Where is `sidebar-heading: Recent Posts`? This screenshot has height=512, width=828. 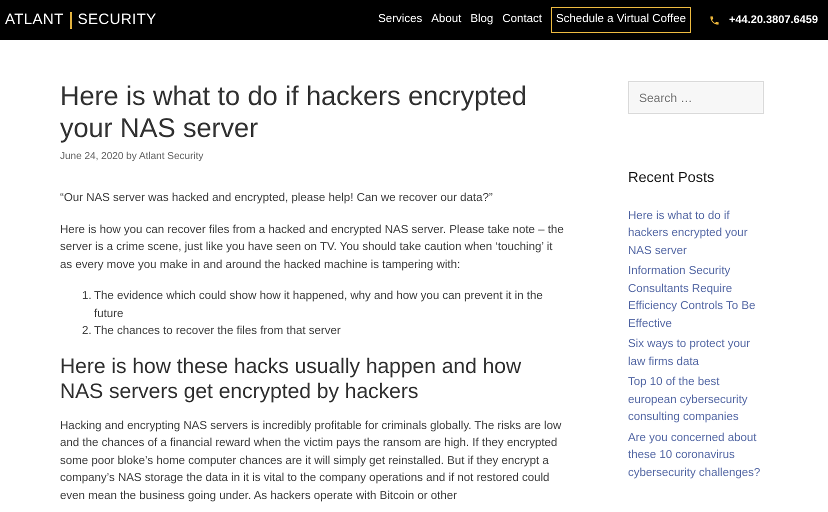 sidebar-heading: Recent Posts is located at coordinates (672, 178).